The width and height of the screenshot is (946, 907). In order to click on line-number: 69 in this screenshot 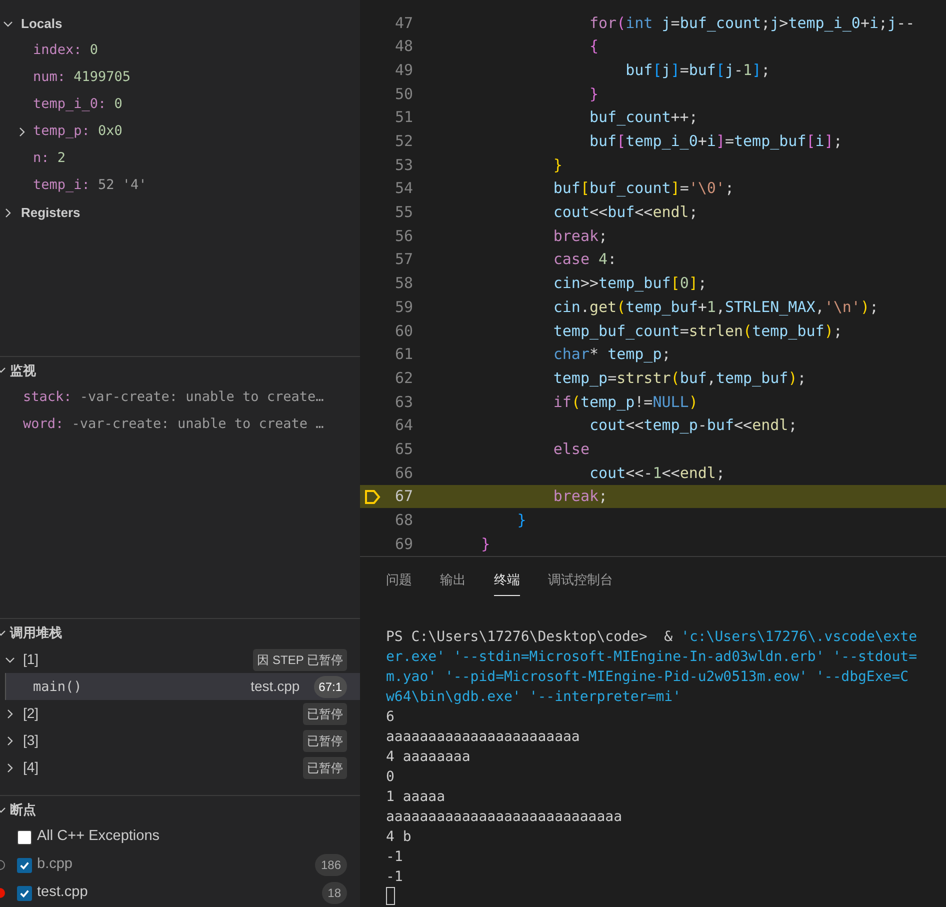, I will do `click(403, 544)`.